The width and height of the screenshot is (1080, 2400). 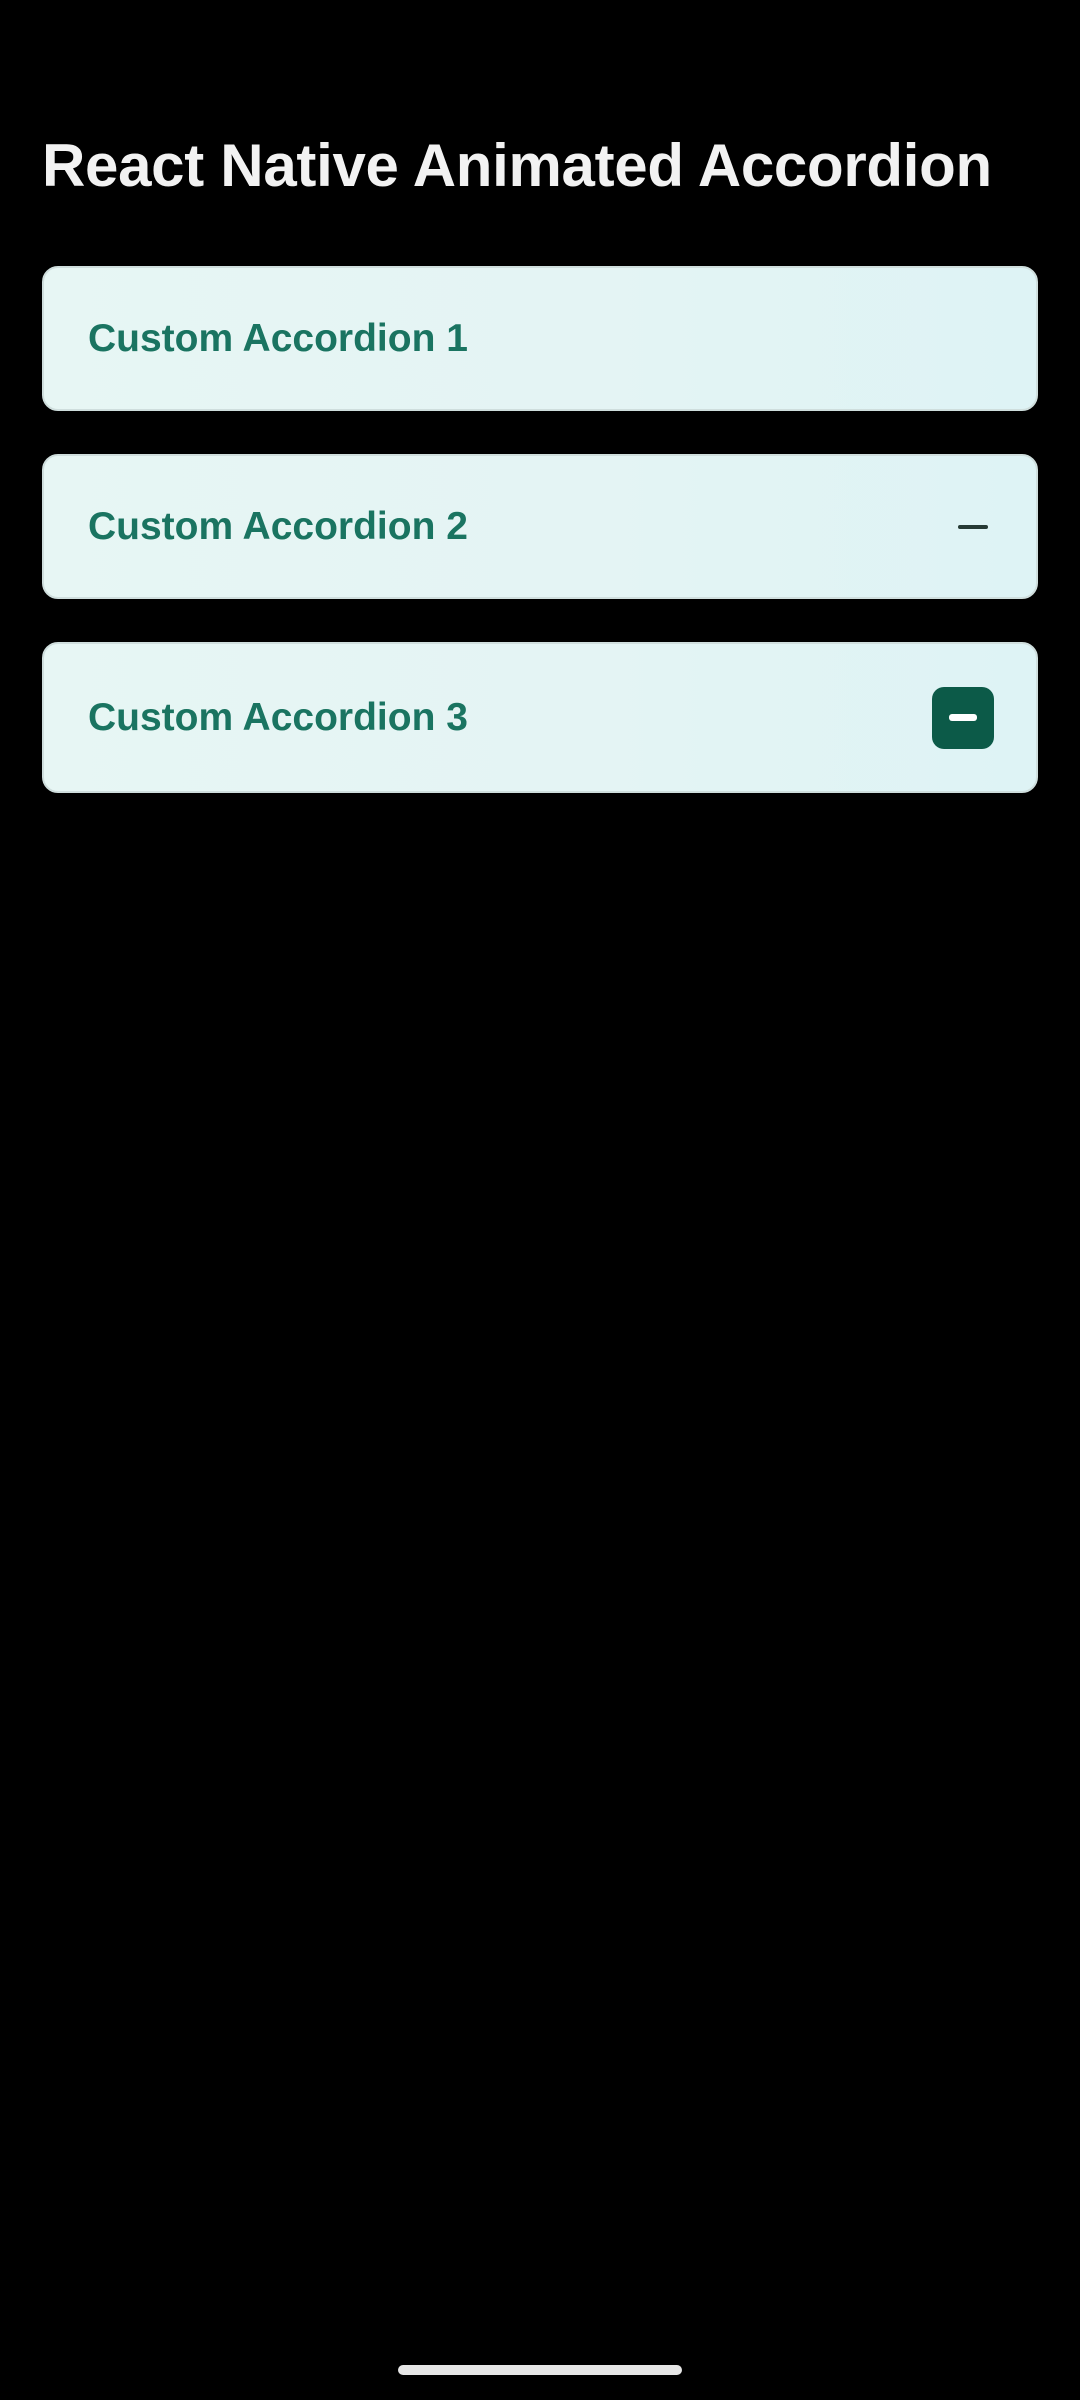 I want to click on accordion-item-2: Custom Accordion 2, so click(x=540, y=526).